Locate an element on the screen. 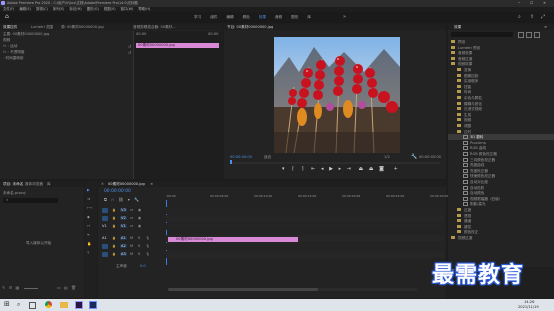 Image resolution: width=554 pixels, height=311 pixels. close-button: ✕ is located at coordinates (544, 3).